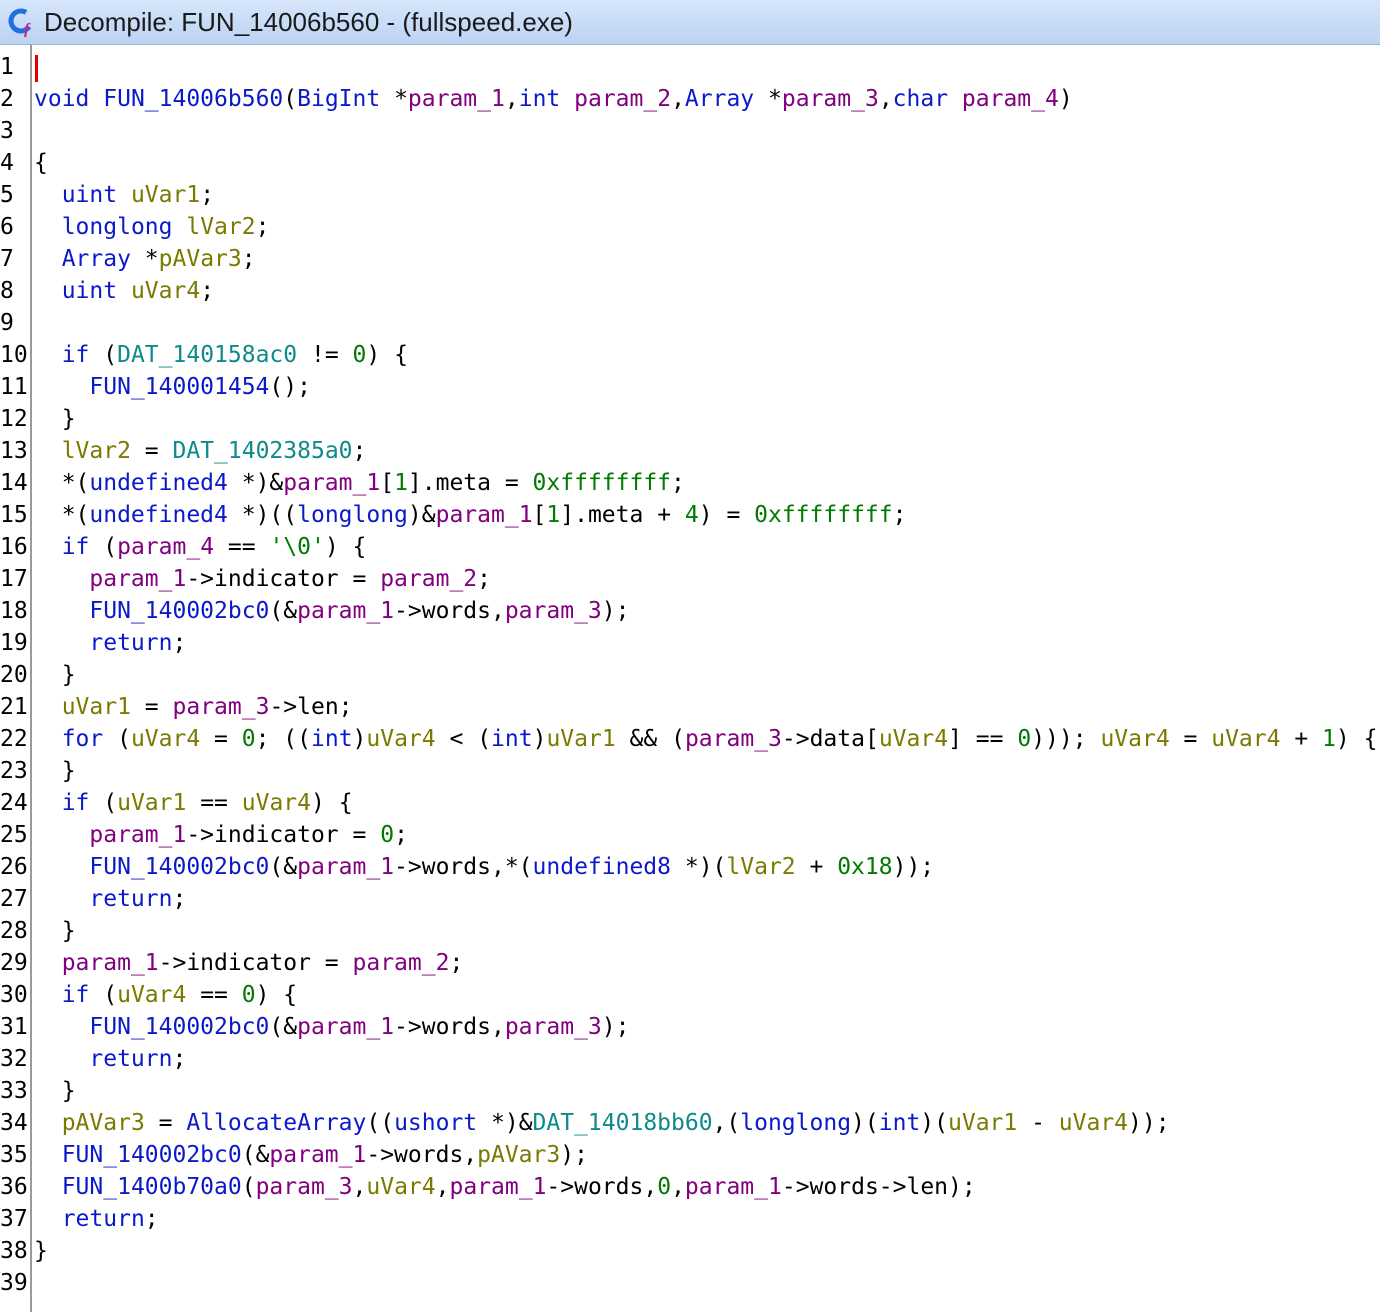  Describe the element at coordinates (934, 1123) in the screenshot. I see `code-token: )(` at that location.